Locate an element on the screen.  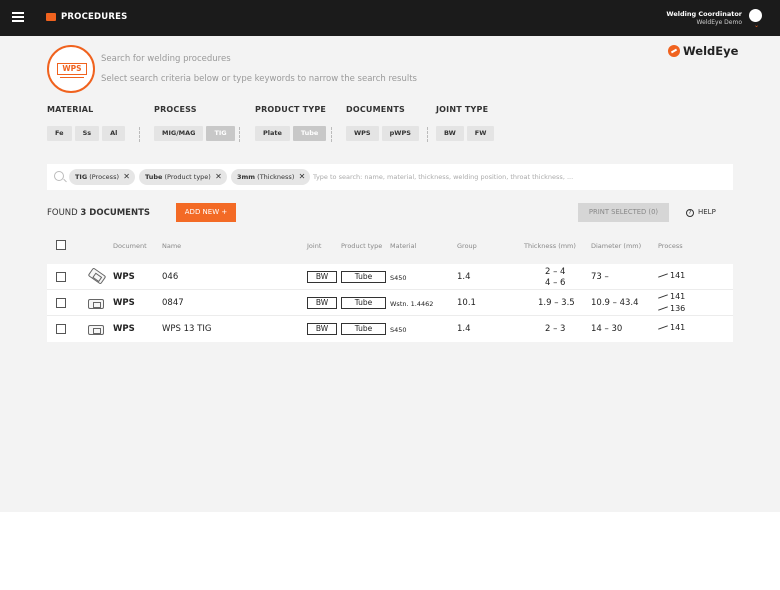
wps-badge: WPS is located at coordinates (72, 70).